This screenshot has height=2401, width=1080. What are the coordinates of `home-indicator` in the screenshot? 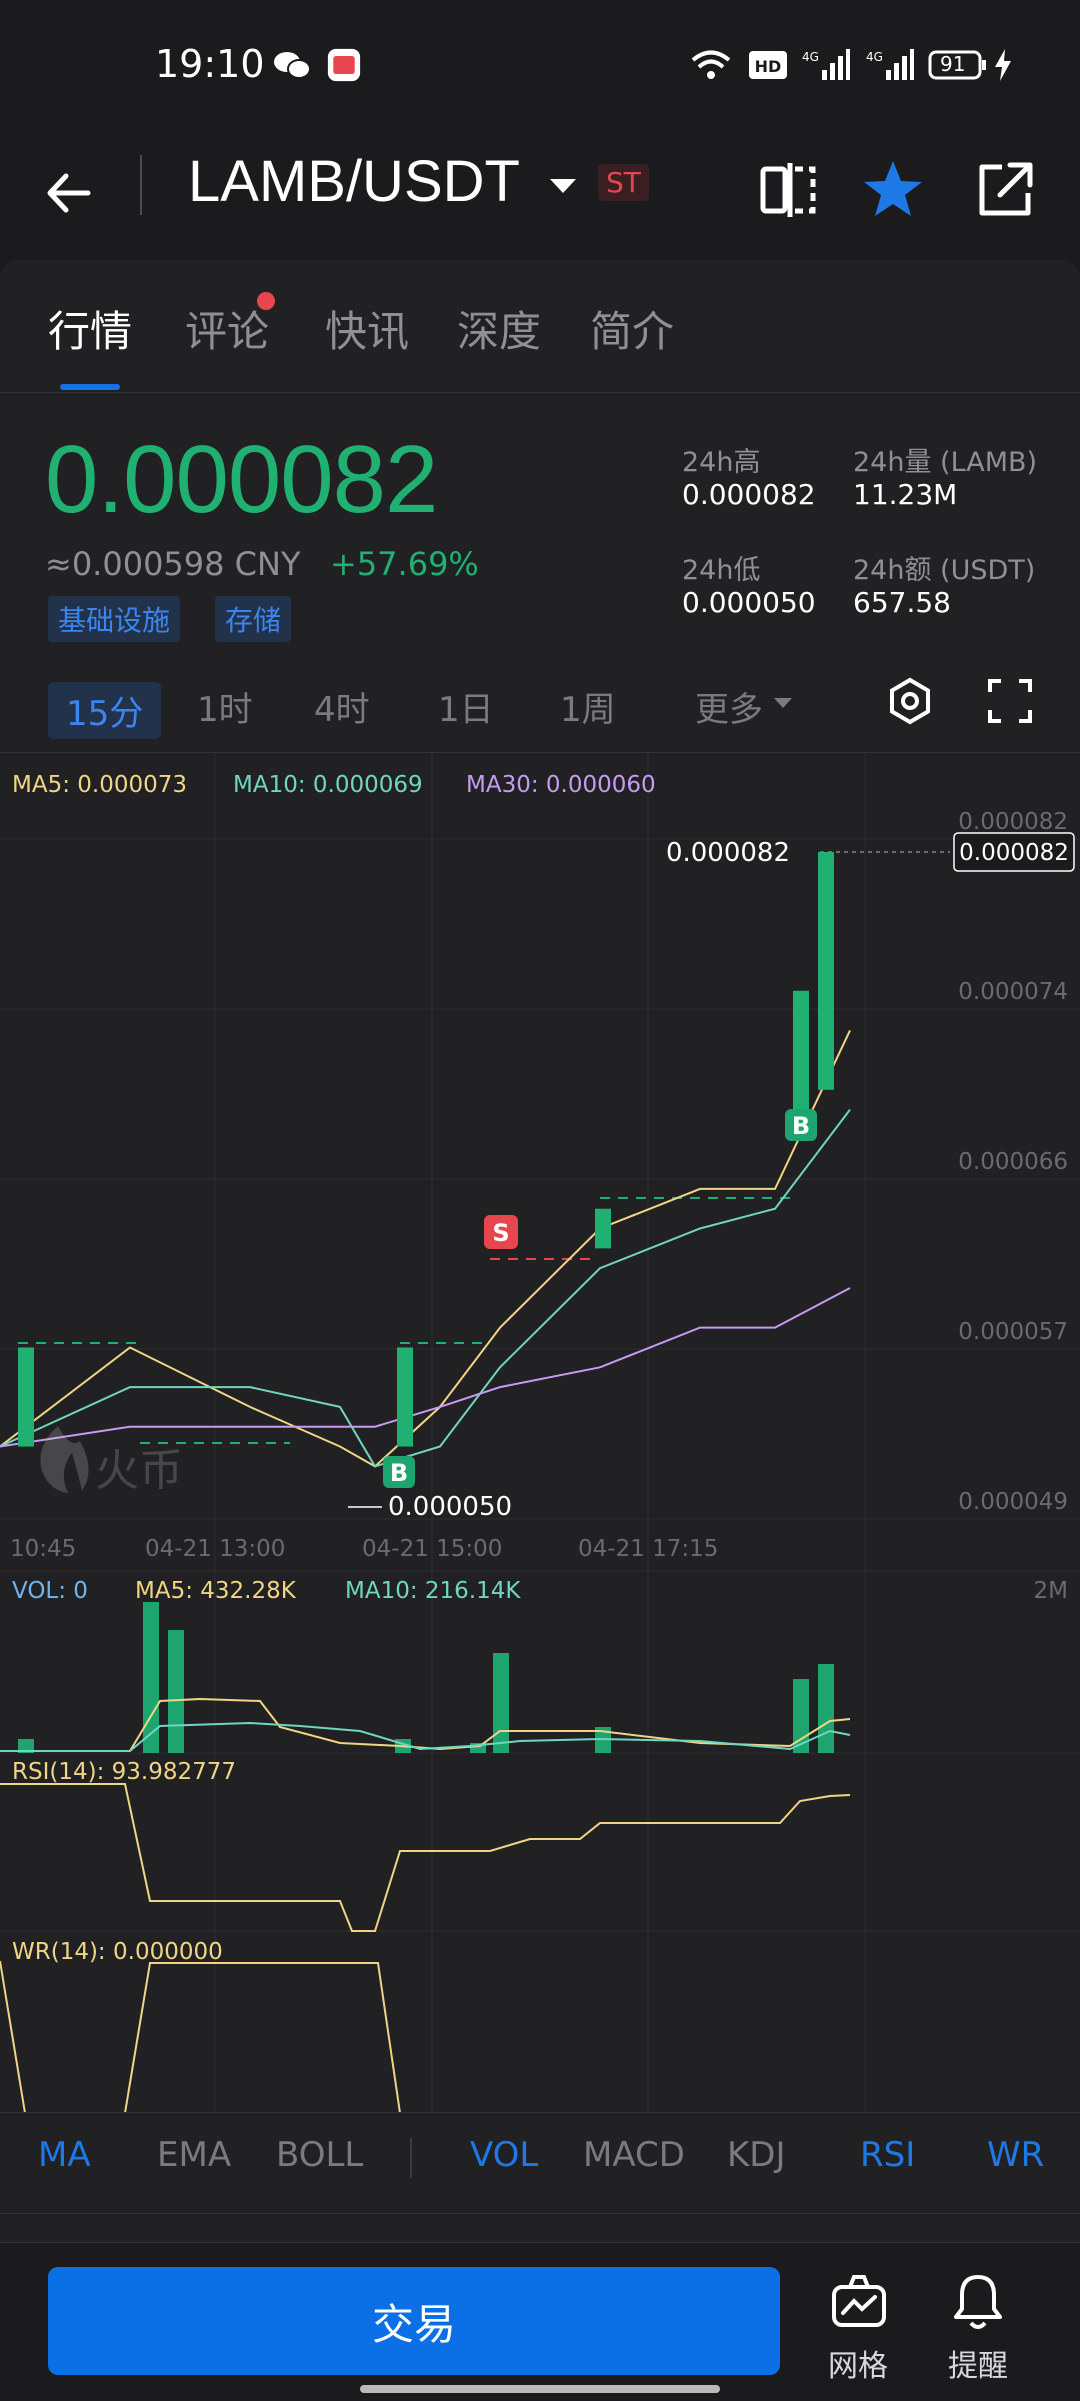 It's located at (540, 2389).